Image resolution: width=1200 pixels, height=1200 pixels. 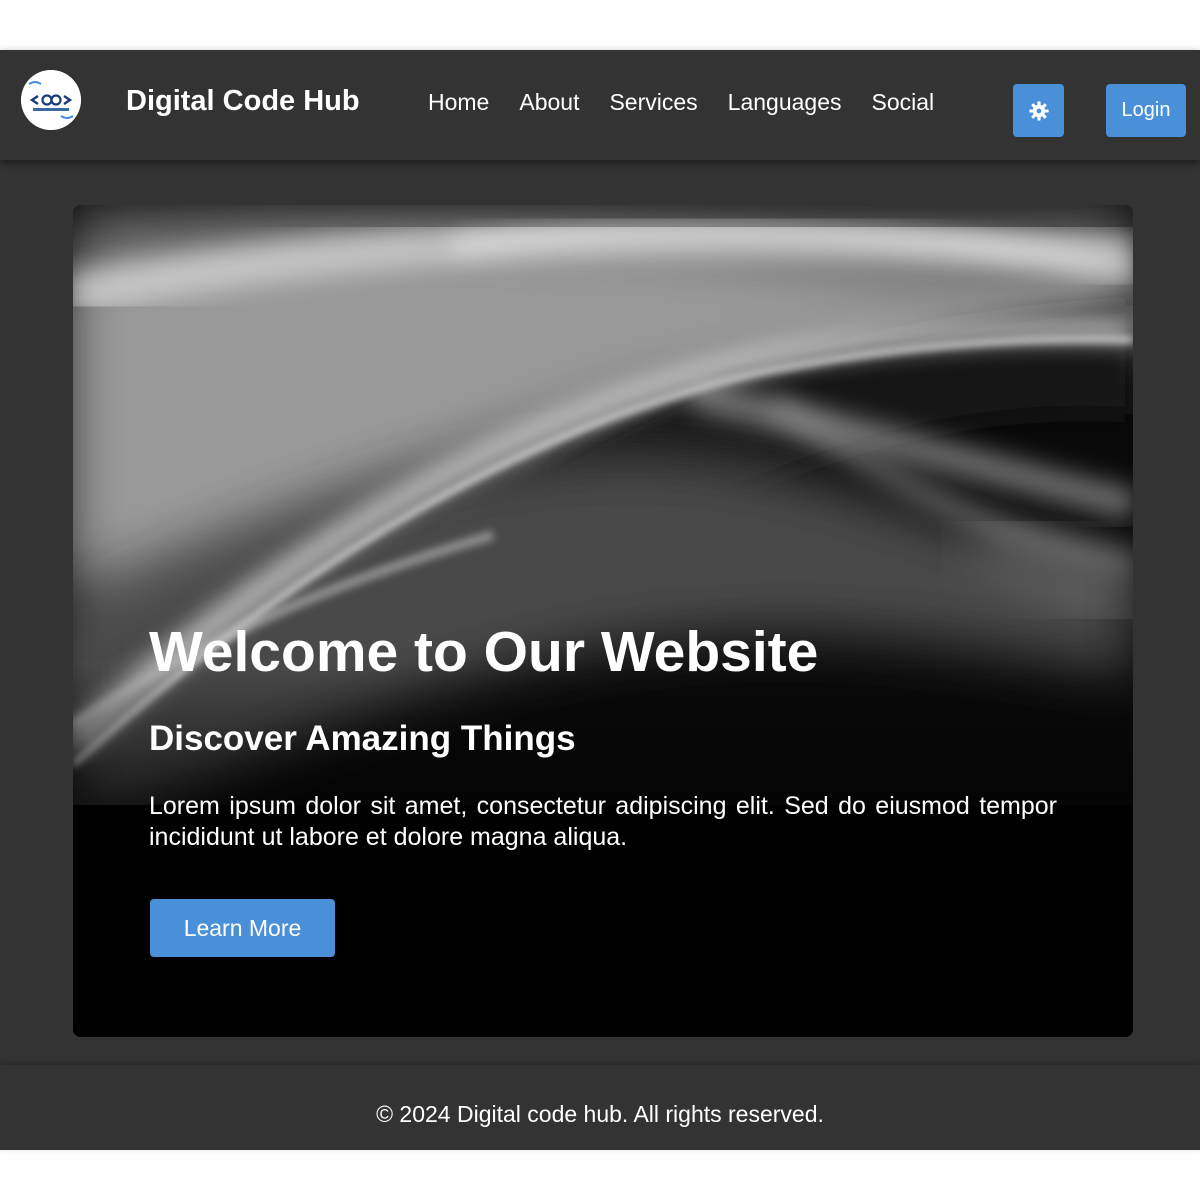 What do you see at coordinates (1146, 110) in the screenshot?
I see `login-button: Login` at bounding box center [1146, 110].